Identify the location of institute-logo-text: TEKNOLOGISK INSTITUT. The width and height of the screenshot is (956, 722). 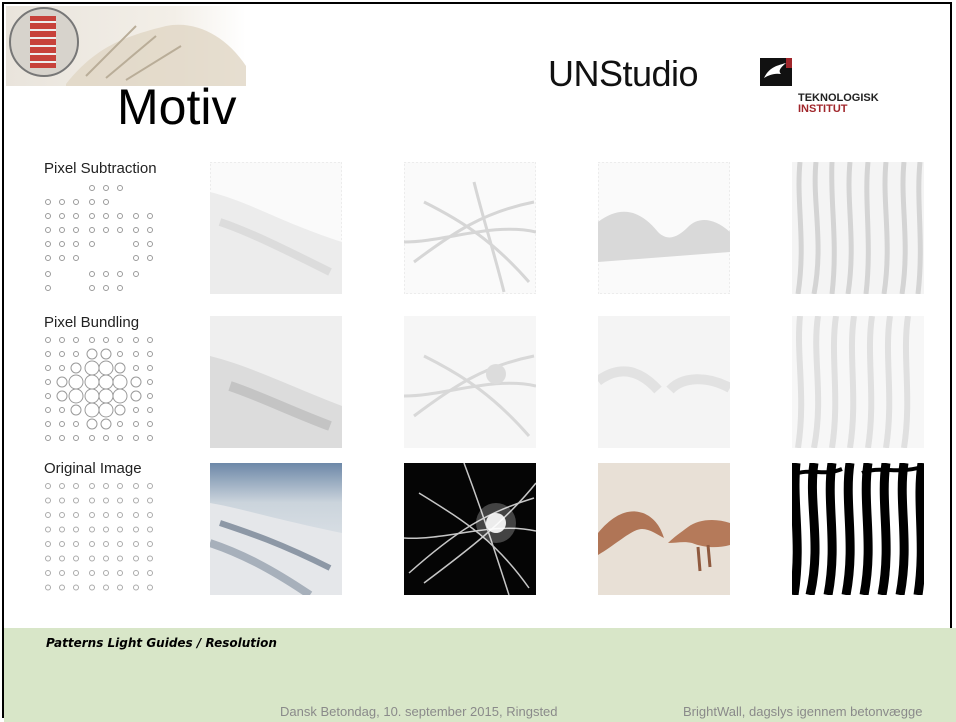
(838, 104).